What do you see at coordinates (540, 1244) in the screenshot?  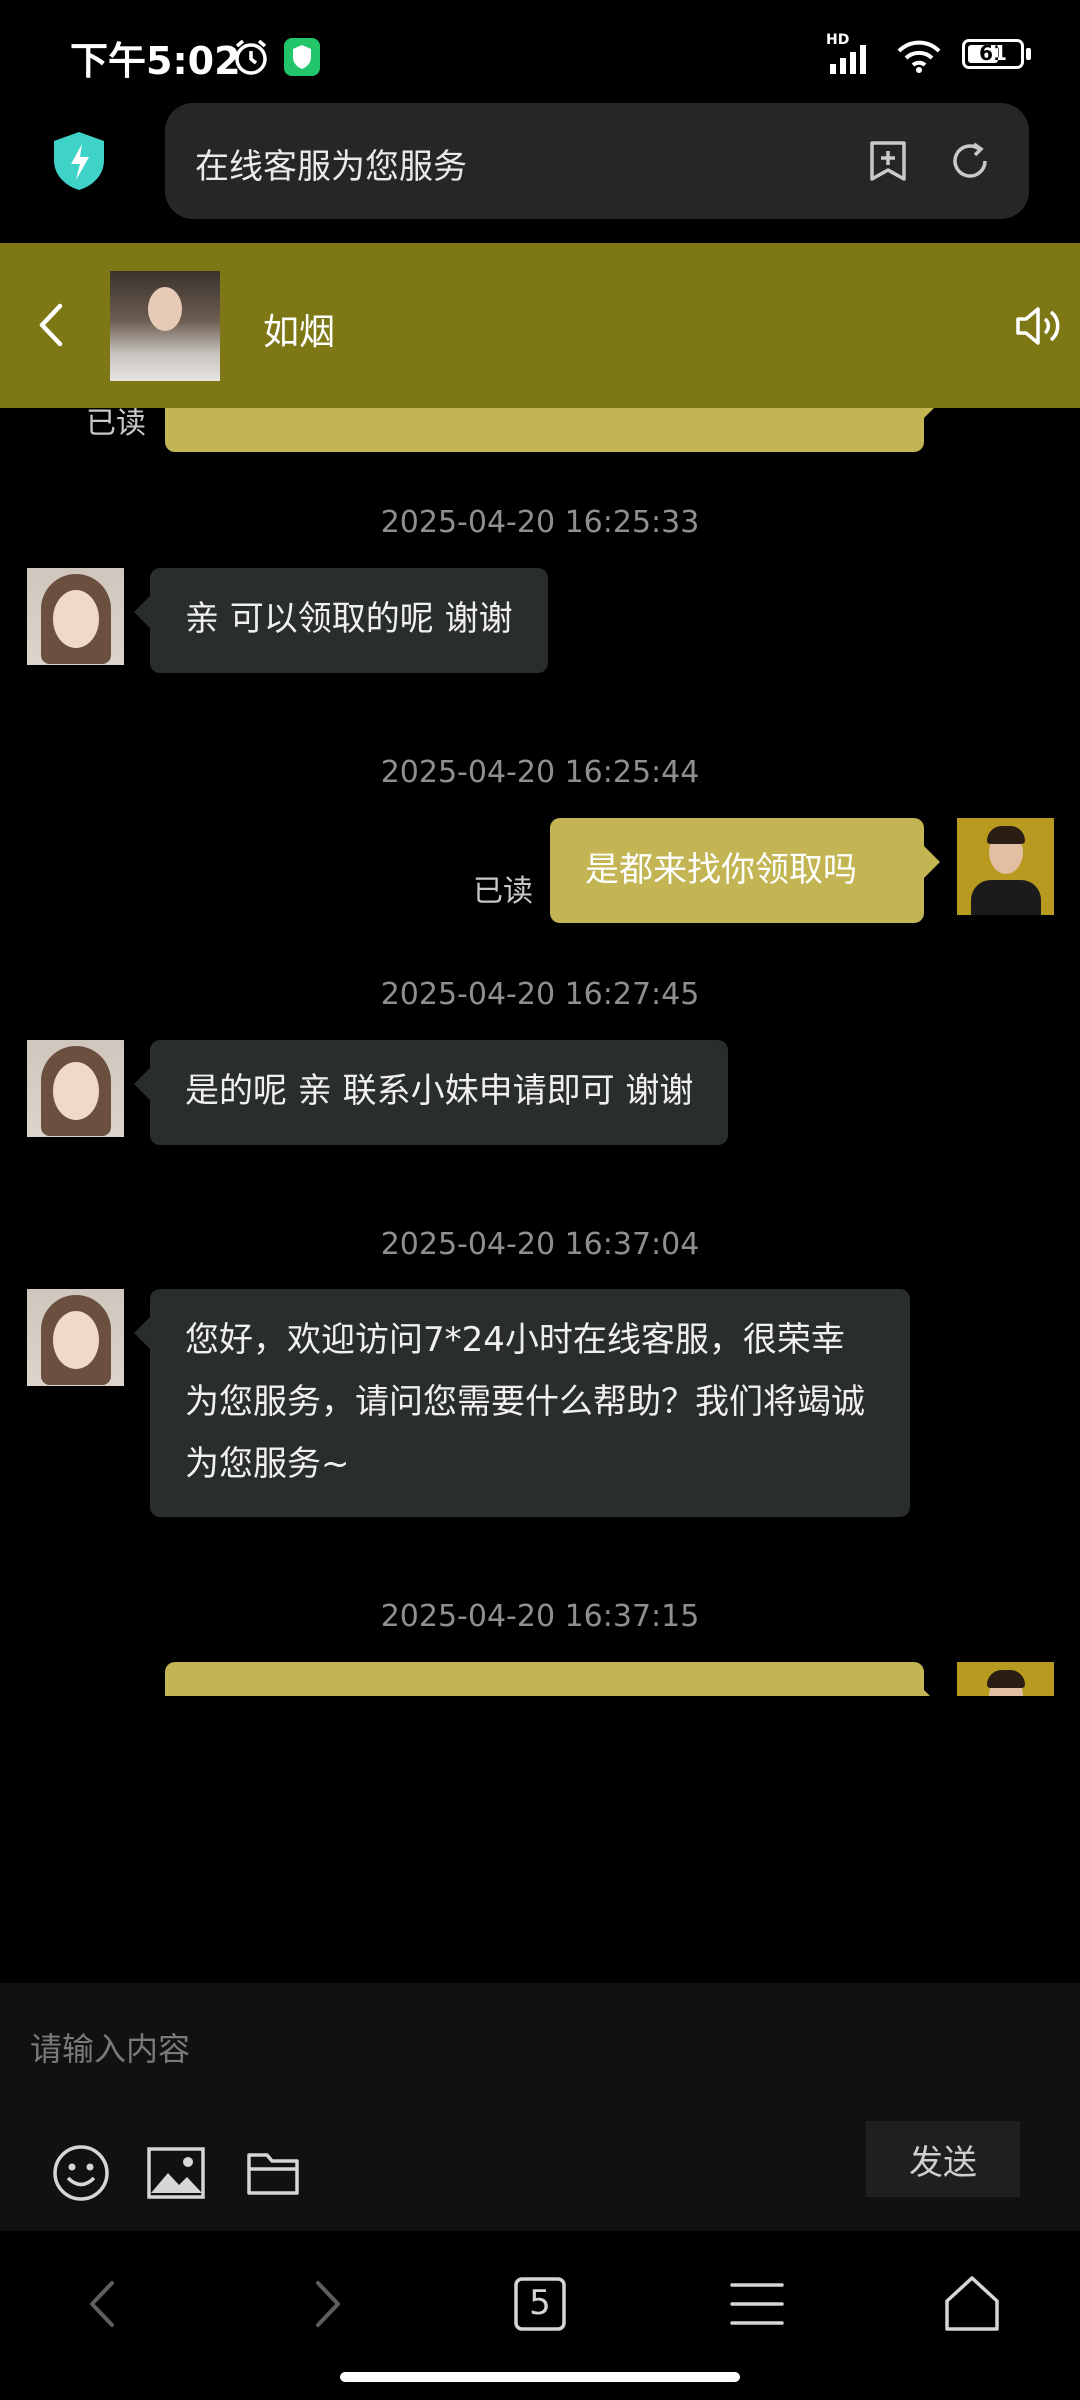 I see `message-timestamp: 2025-04-20 16:37:04` at bounding box center [540, 1244].